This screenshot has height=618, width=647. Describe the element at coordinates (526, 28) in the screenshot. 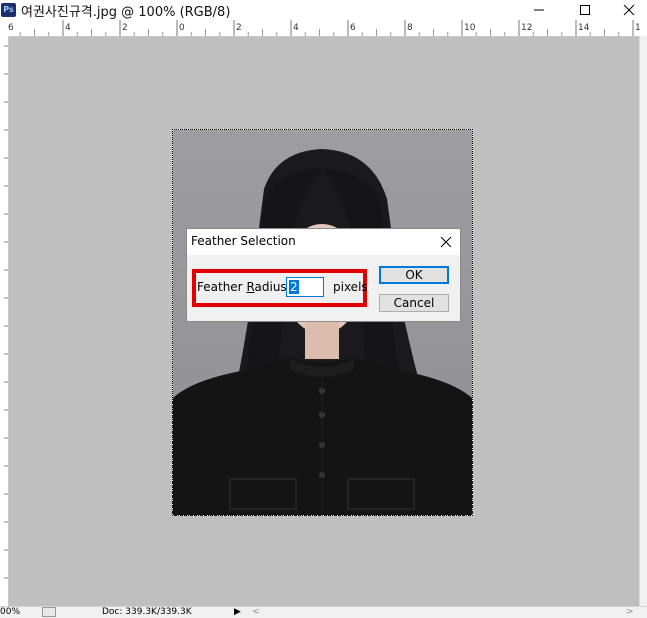

I see `ruler-tick-label: 12` at that location.